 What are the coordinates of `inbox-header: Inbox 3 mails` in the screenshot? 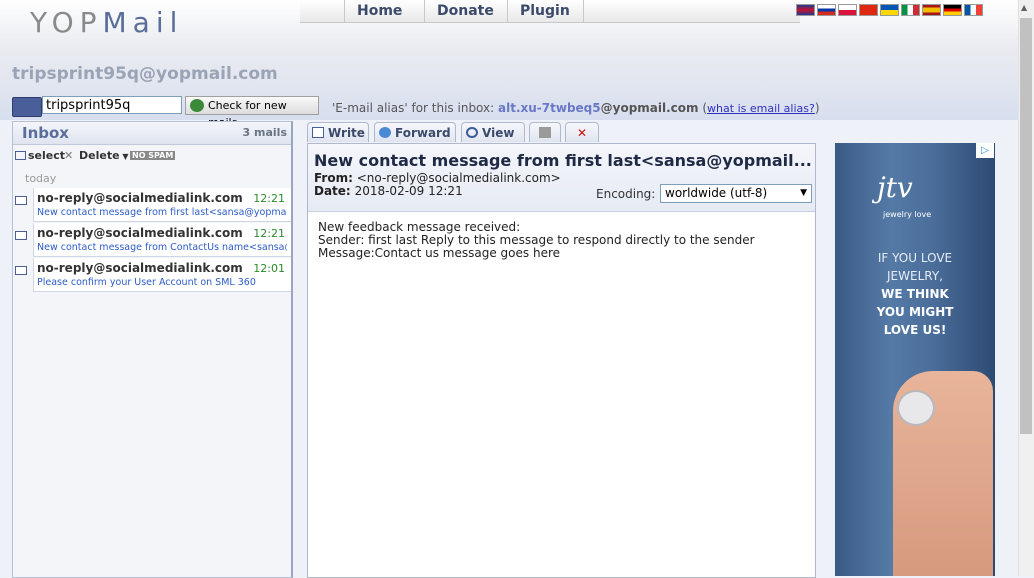 It's located at (152, 133).